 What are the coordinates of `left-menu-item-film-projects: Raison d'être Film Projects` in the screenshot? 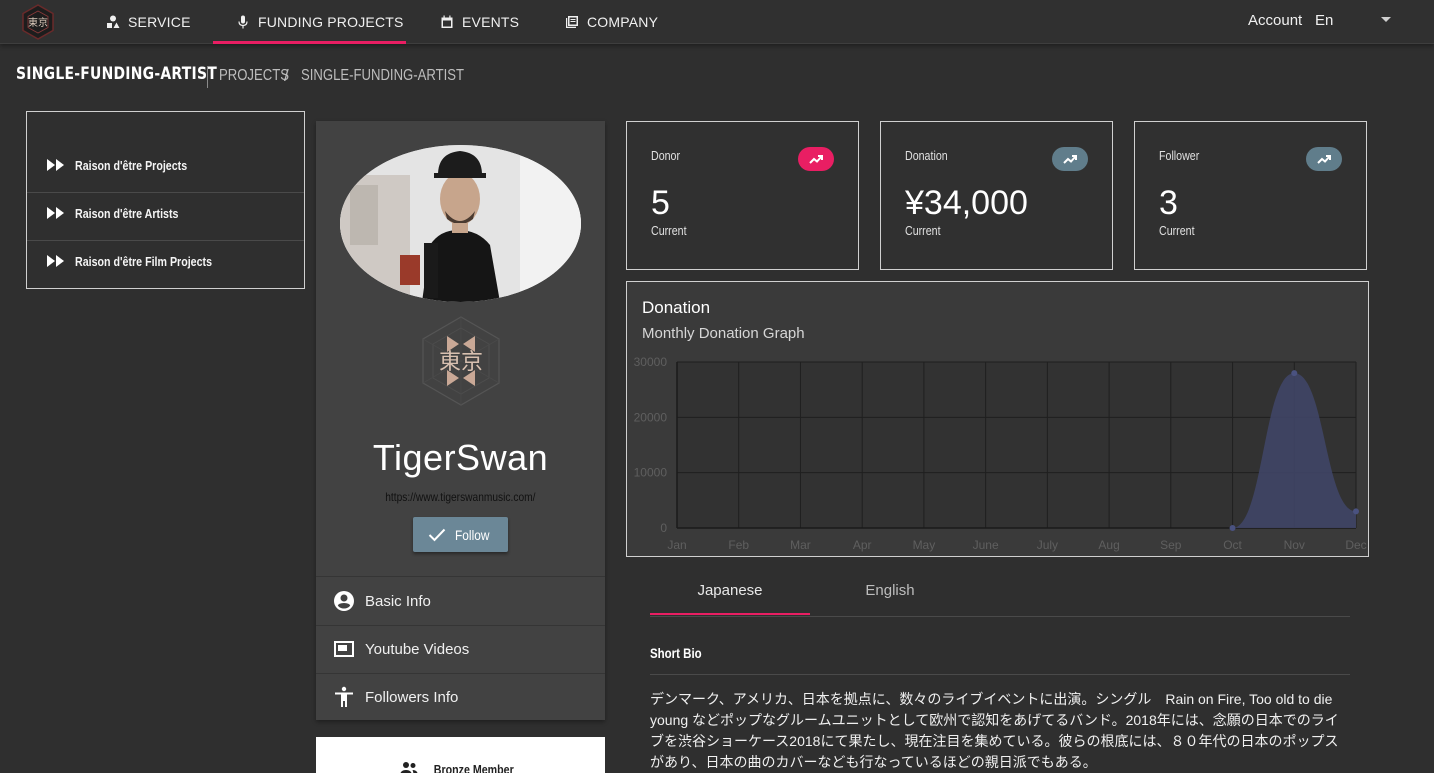 It's located at (165, 261).